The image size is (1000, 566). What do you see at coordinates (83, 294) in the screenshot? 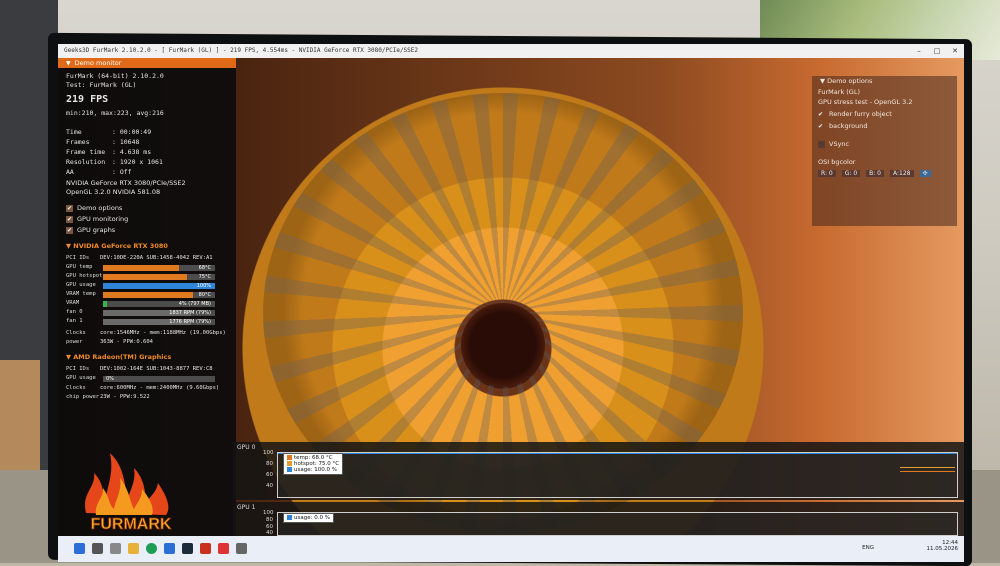
I see `gpu0-metric-row: VRAM temp` at bounding box center [83, 294].